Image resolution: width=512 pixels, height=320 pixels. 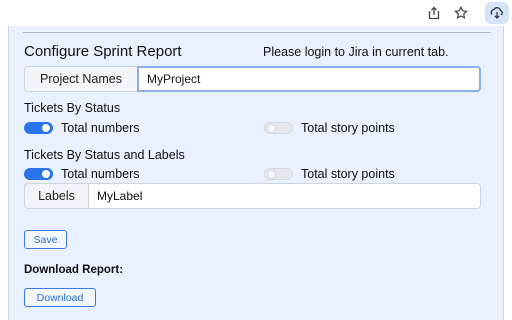 I want to click on labels-total-numbers-toggle-row: Total numbers, so click(x=82, y=174).